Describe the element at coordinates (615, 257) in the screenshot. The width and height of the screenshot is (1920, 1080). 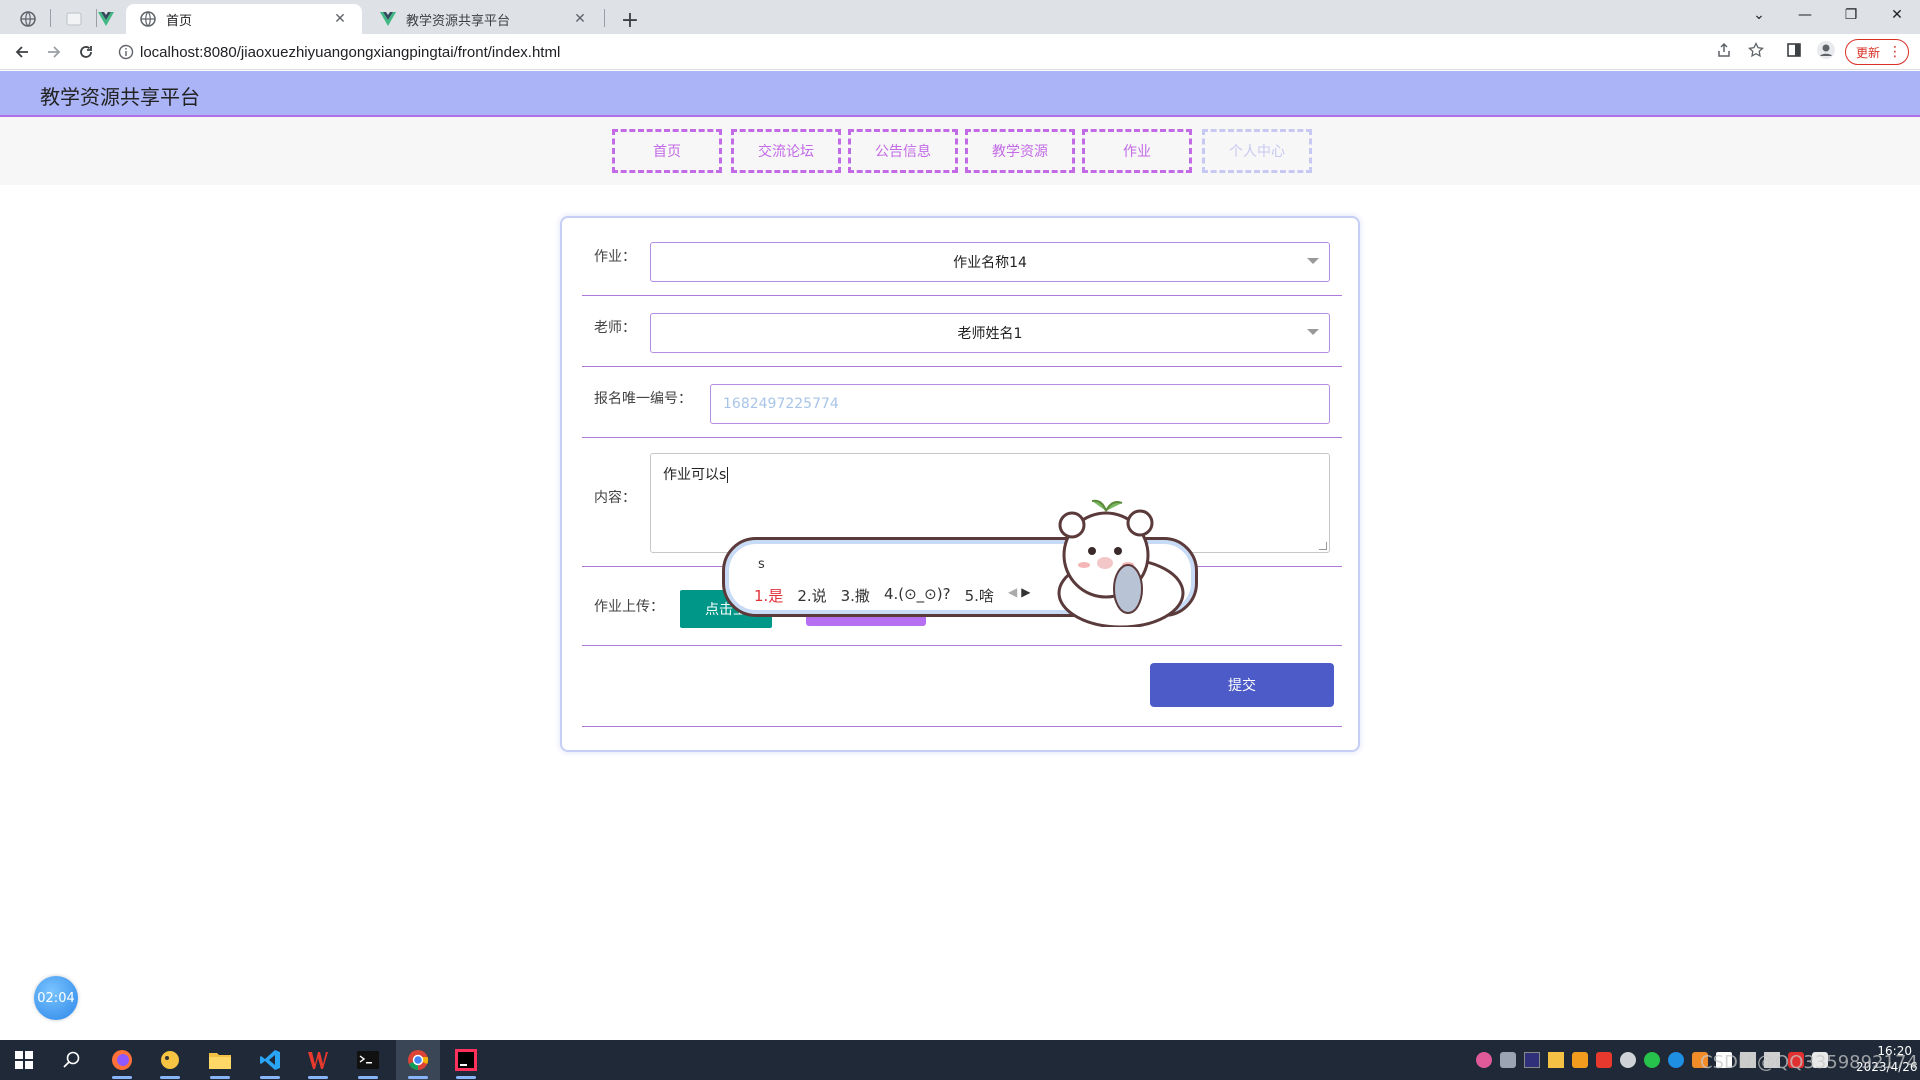
I see `homework-label: 作业：` at that location.